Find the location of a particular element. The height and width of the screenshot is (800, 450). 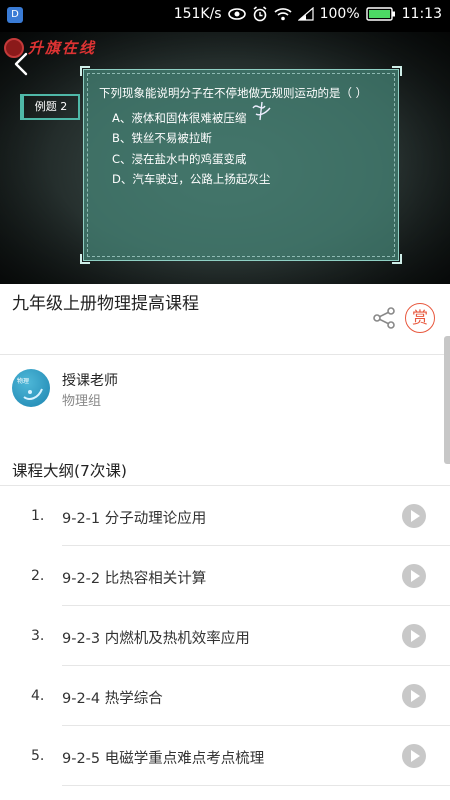

example-tag: 例题 2 is located at coordinates (50, 107).